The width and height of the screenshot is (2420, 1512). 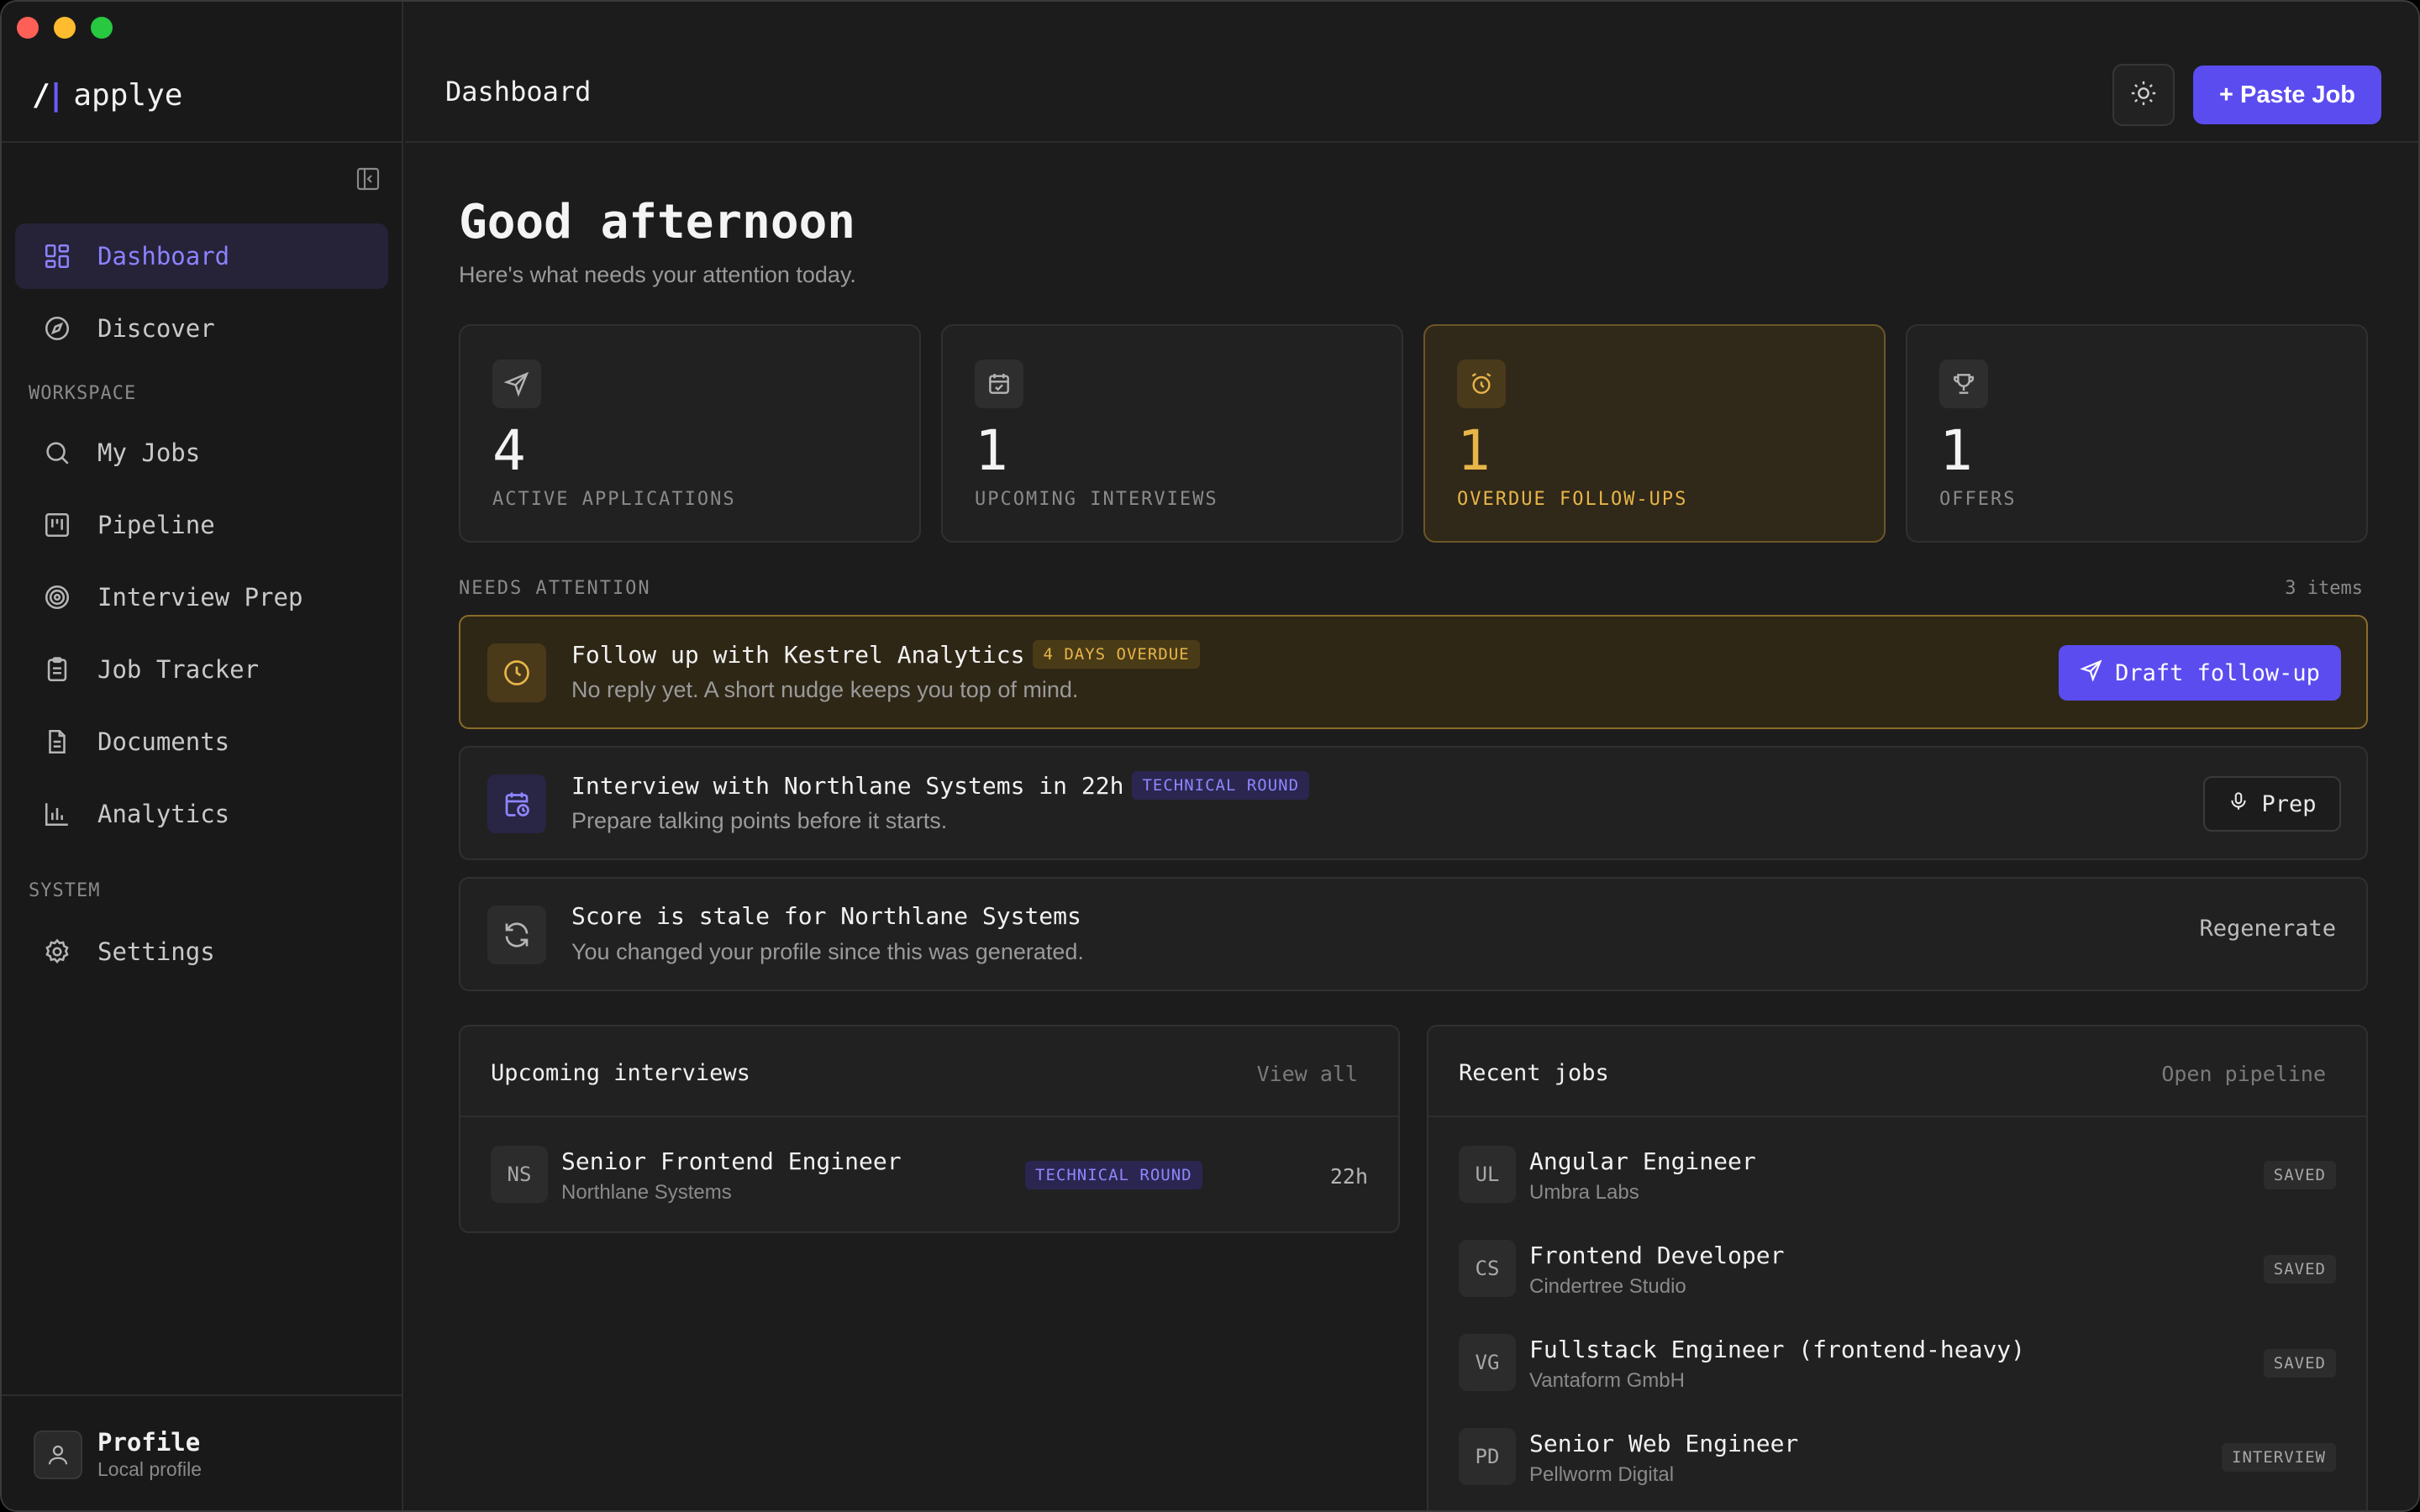 What do you see at coordinates (1172, 433) in the screenshot?
I see `stat-card-upcoming-interviews: 1 UPCOMING INTERVIEWS` at bounding box center [1172, 433].